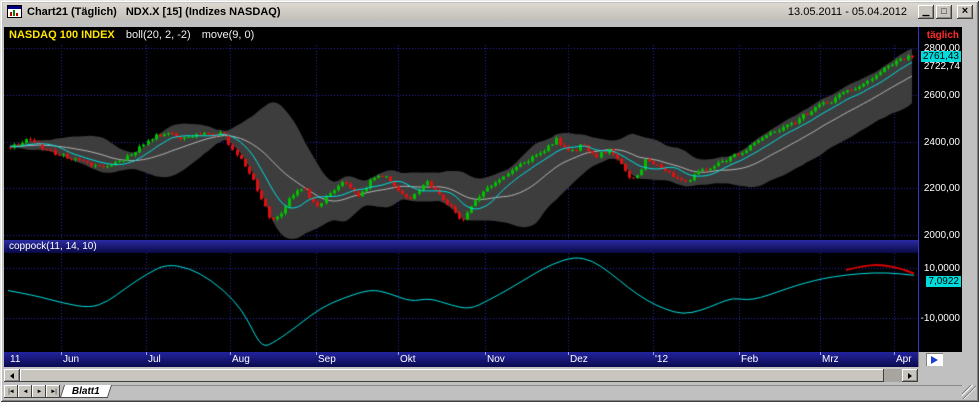 The height and width of the screenshot is (402, 979). I want to click on moving-average-indicator-label: move(9, 0), so click(228, 35).